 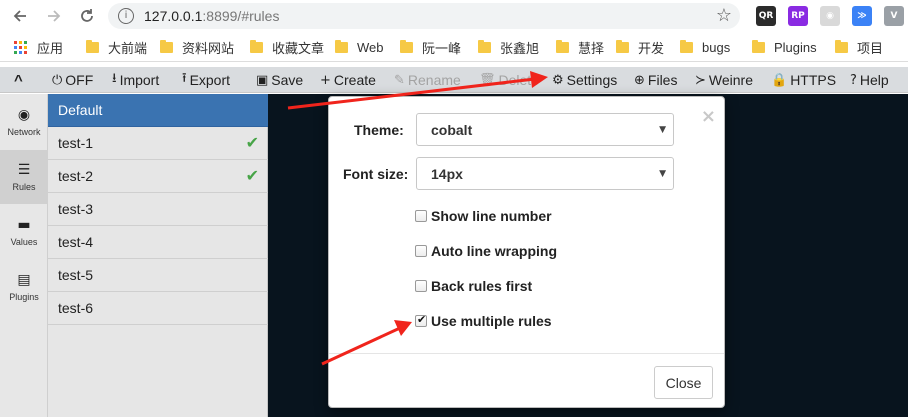 What do you see at coordinates (491, 216) in the screenshot?
I see `option-label: Show line number` at bounding box center [491, 216].